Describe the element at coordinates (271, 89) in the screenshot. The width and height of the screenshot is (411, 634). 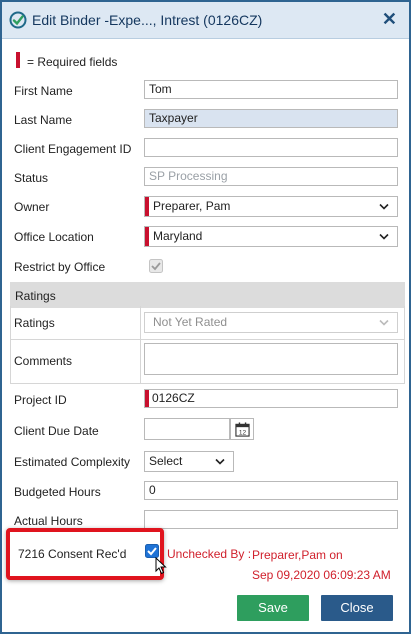
I see `first-name-input: Tom` at that location.